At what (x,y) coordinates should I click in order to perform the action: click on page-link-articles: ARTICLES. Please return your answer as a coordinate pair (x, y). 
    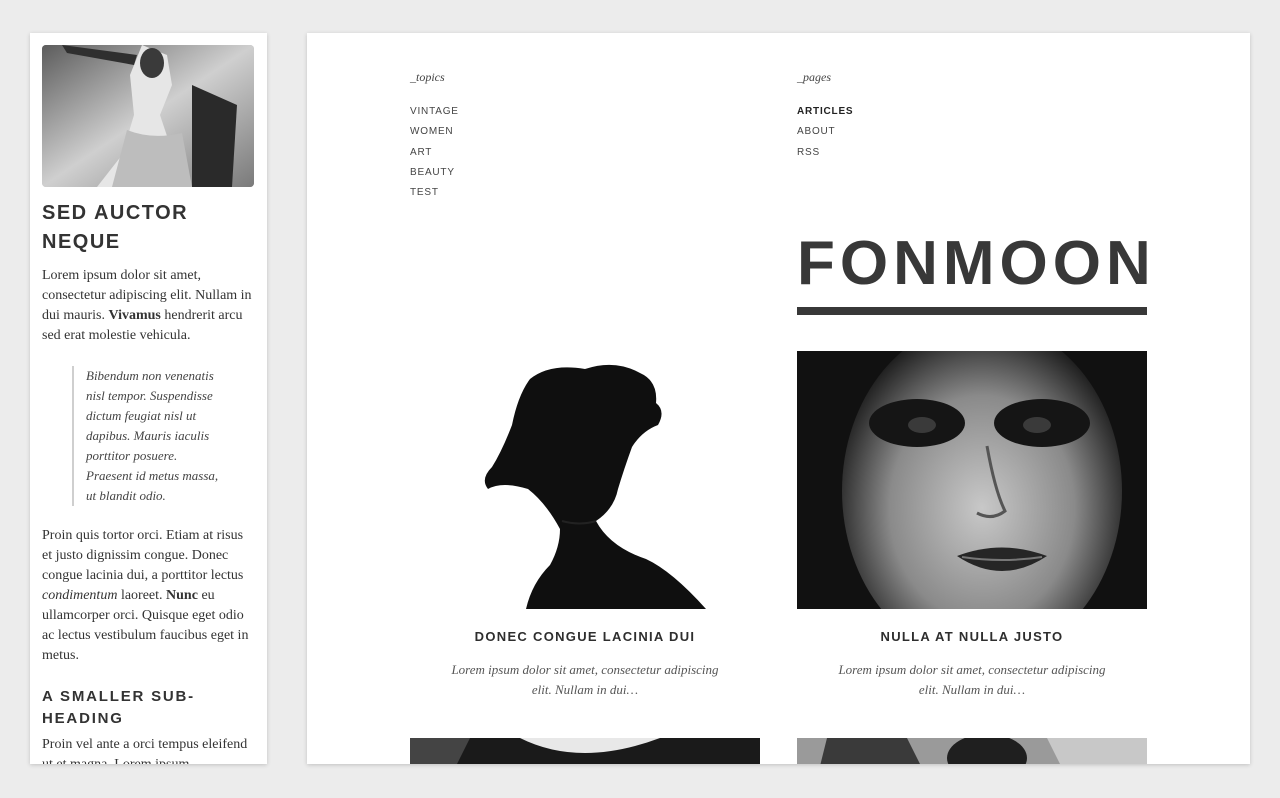
    Looking at the image, I should click on (825, 112).